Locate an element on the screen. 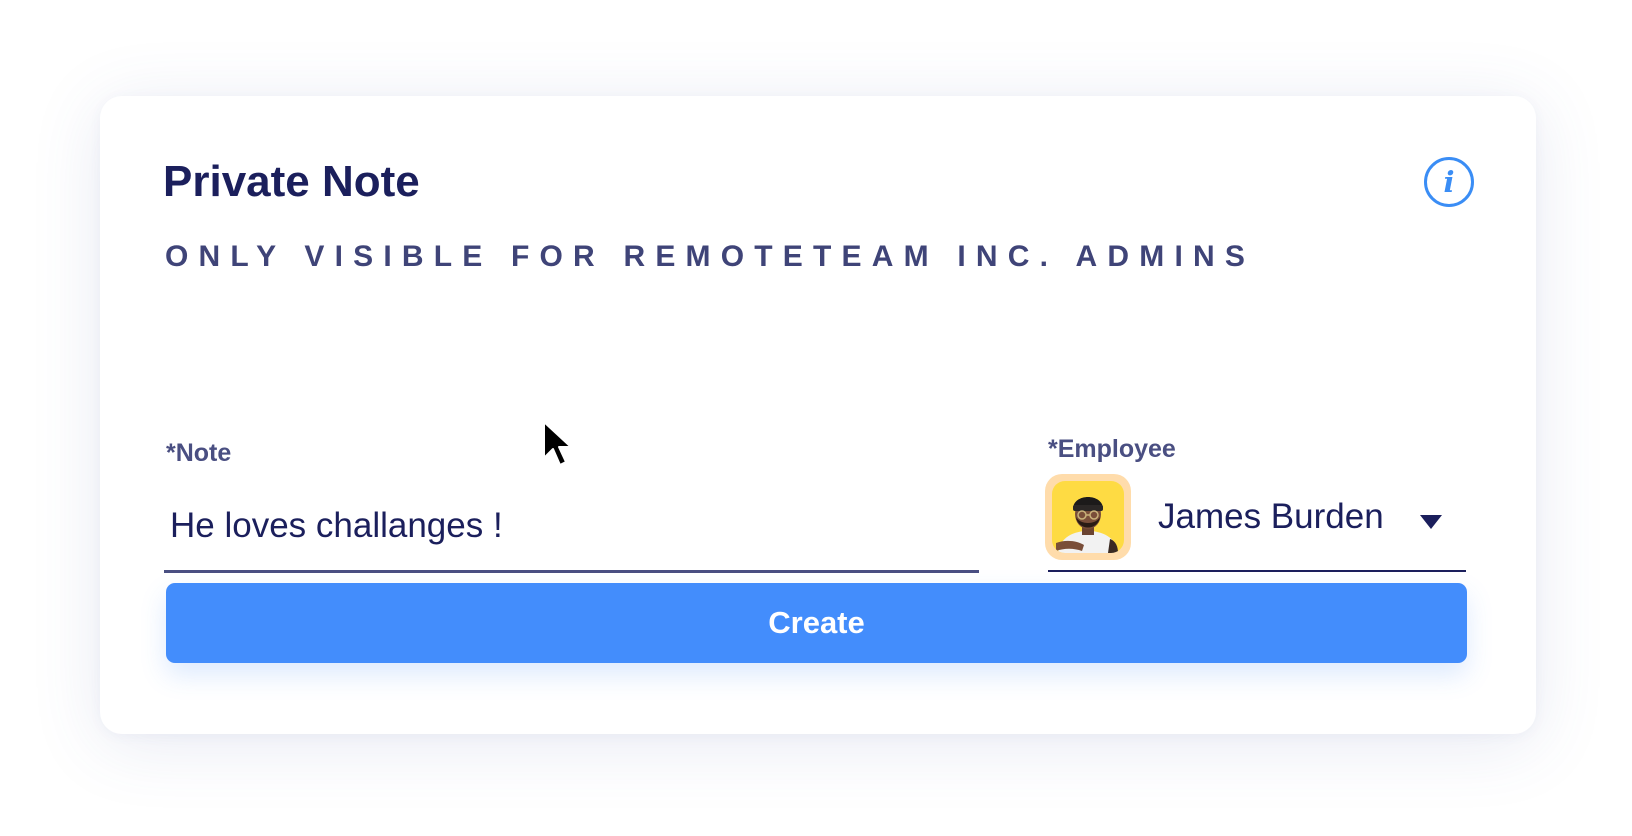 The image size is (1632, 836). note-label: *Note is located at coordinates (199, 453).